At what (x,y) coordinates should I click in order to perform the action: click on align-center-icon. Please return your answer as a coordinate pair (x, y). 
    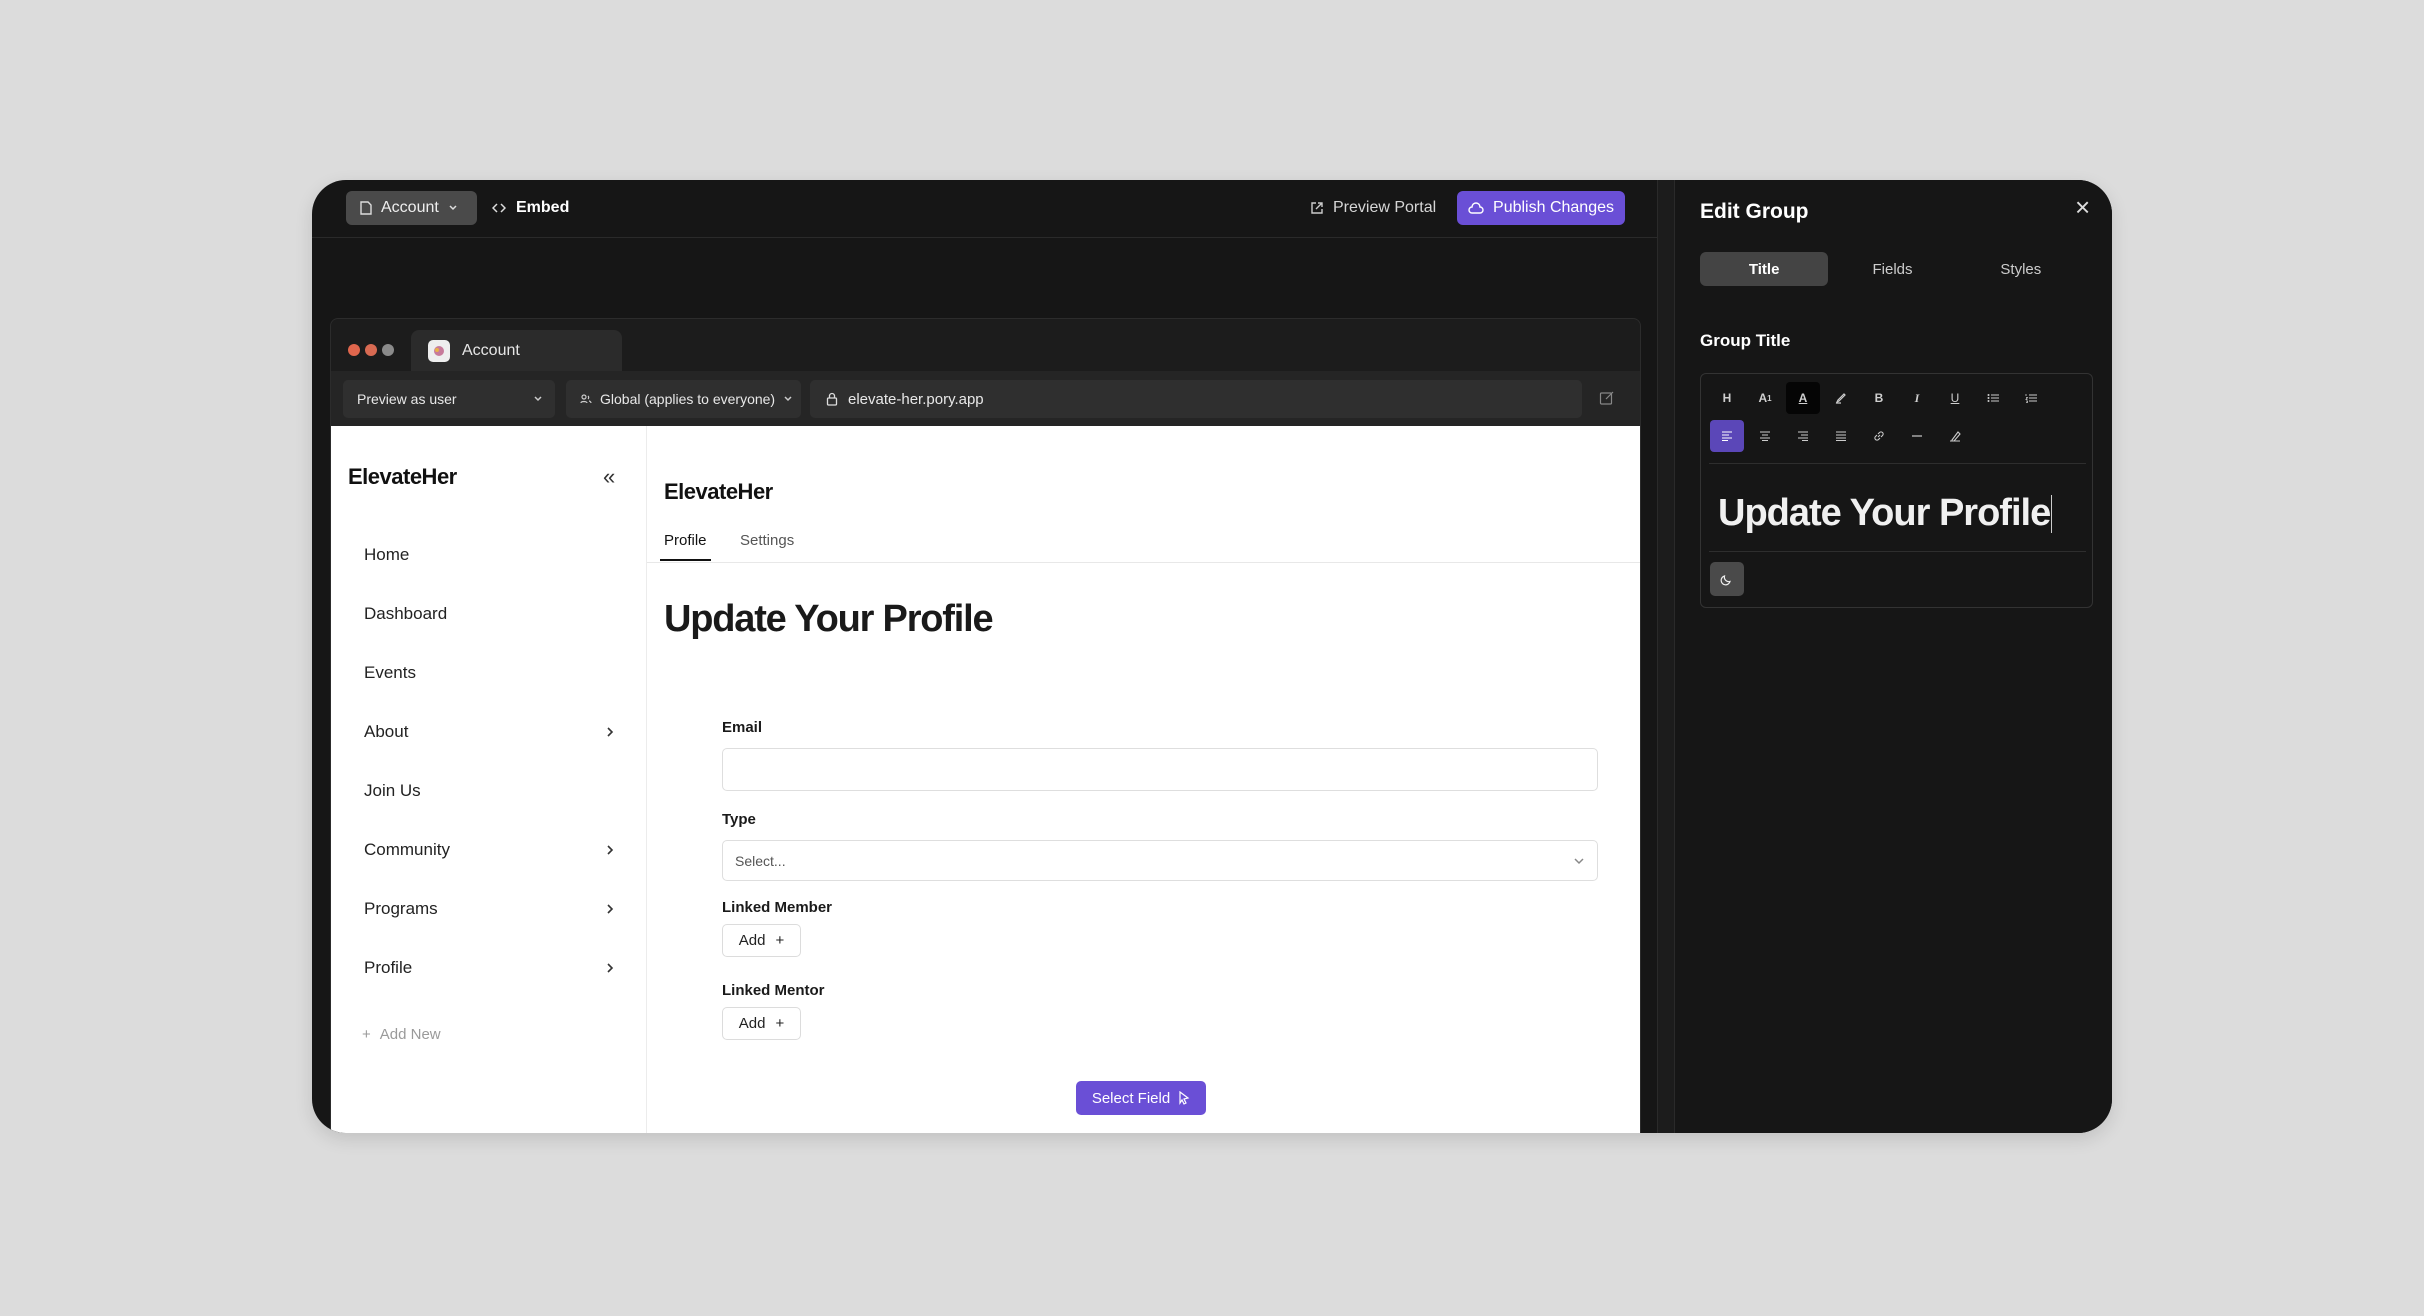
    Looking at the image, I should click on (1765, 436).